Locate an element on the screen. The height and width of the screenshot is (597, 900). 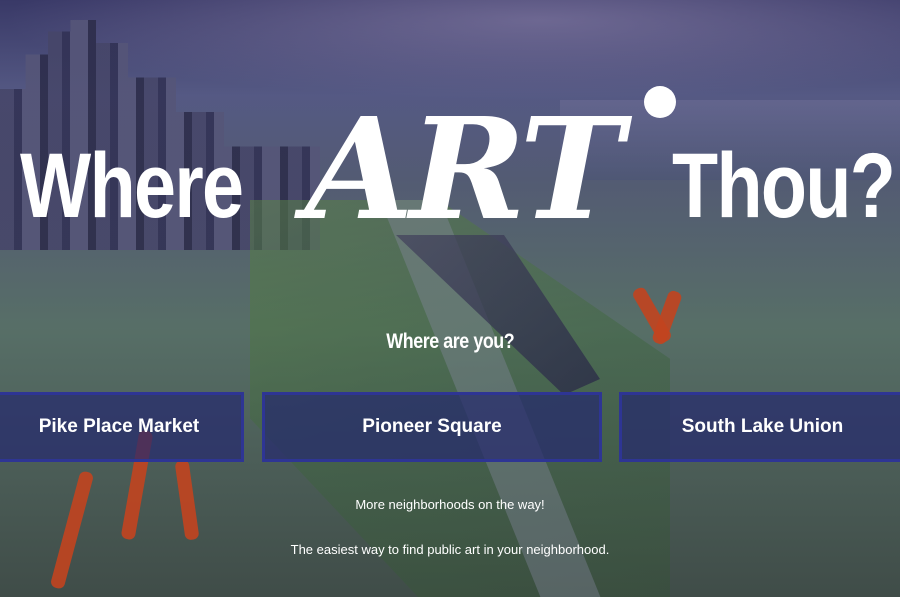
neighborhood-button-south-lake-union: South Lake Union is located at coordinates (759, 427).